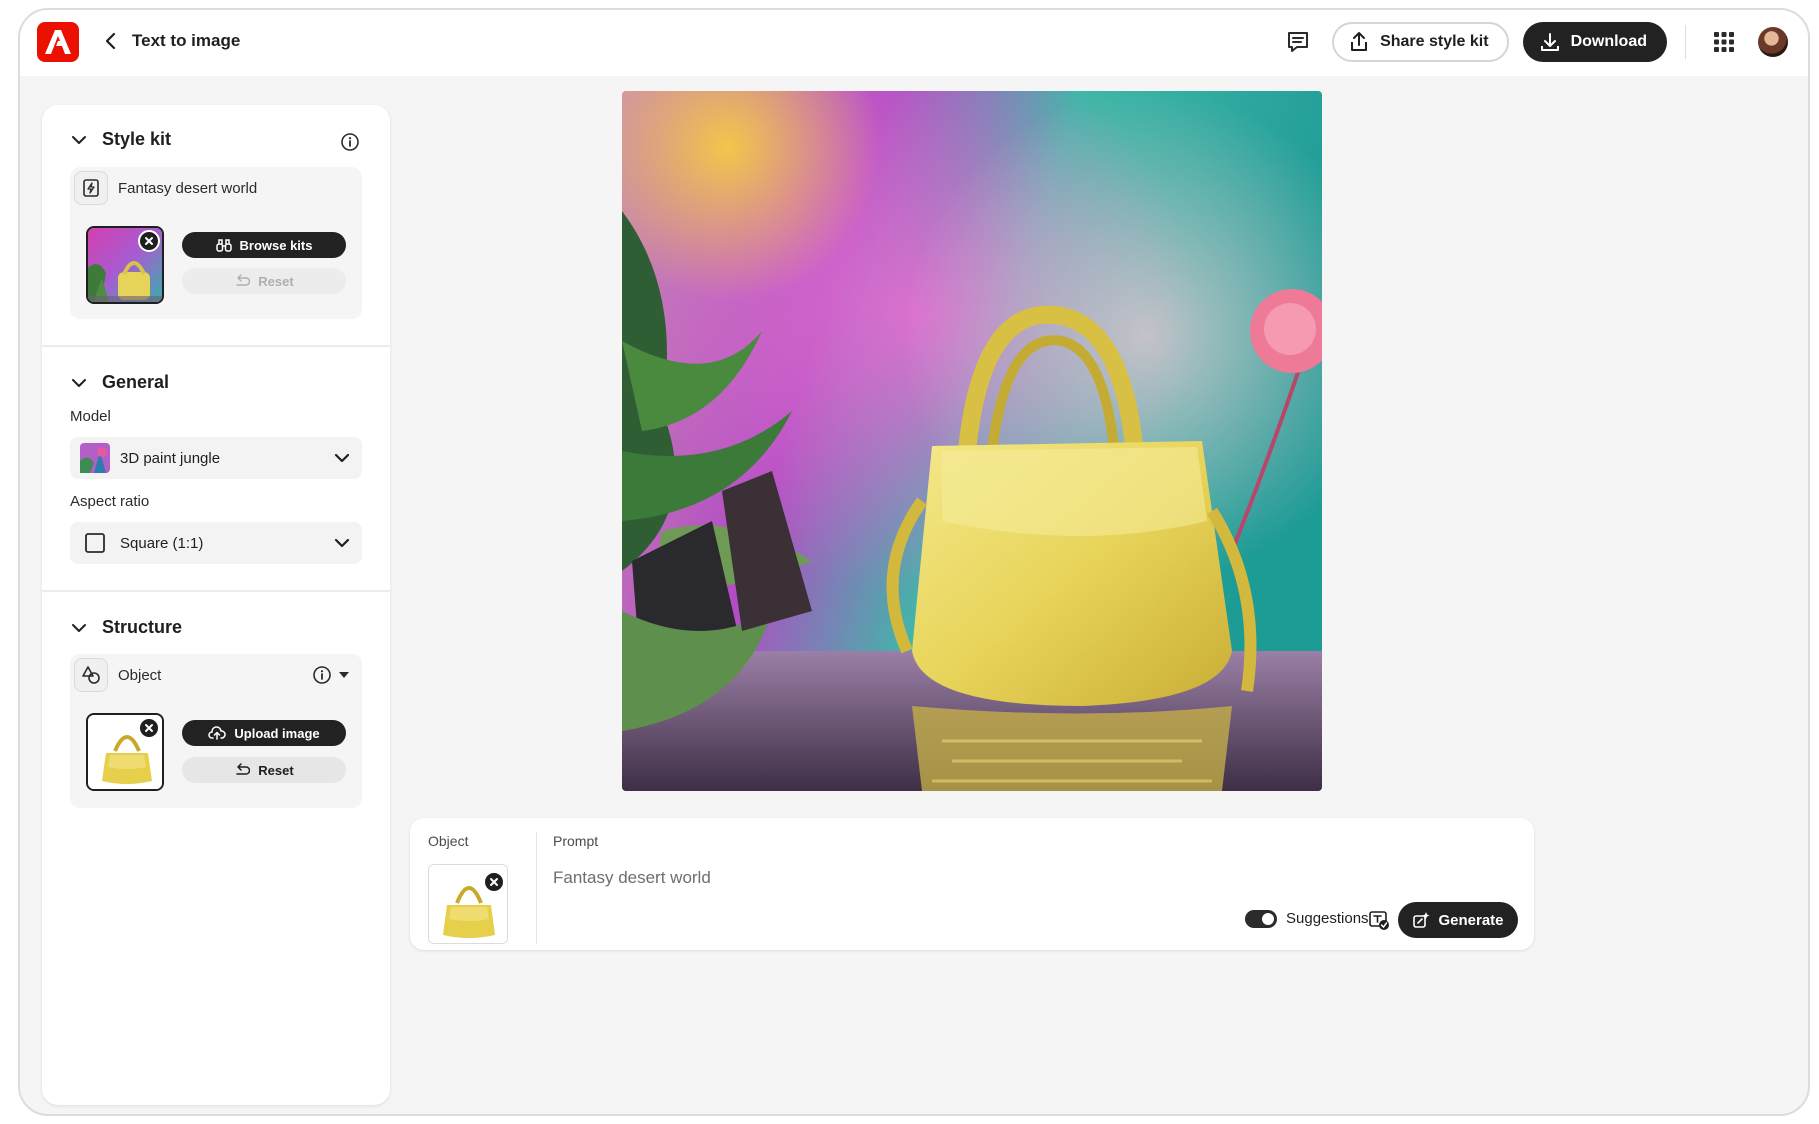  What do you see at coordinates (576, 841) in the screenshot?
I see `prompt-label: Prompt` at bounding box center [576, 841].